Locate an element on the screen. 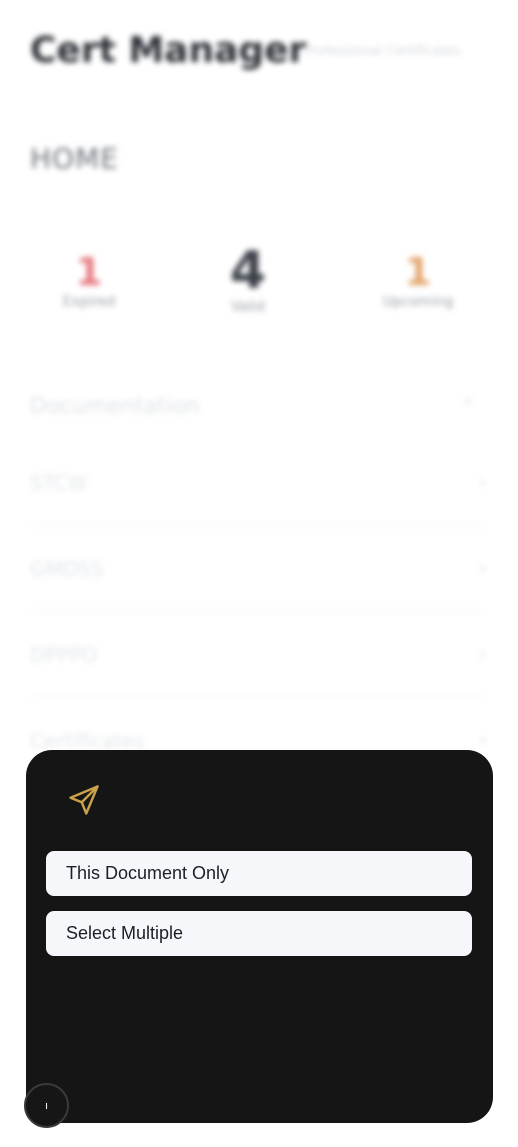  floating-action-button: ı is located at coordinates (46, 1105).